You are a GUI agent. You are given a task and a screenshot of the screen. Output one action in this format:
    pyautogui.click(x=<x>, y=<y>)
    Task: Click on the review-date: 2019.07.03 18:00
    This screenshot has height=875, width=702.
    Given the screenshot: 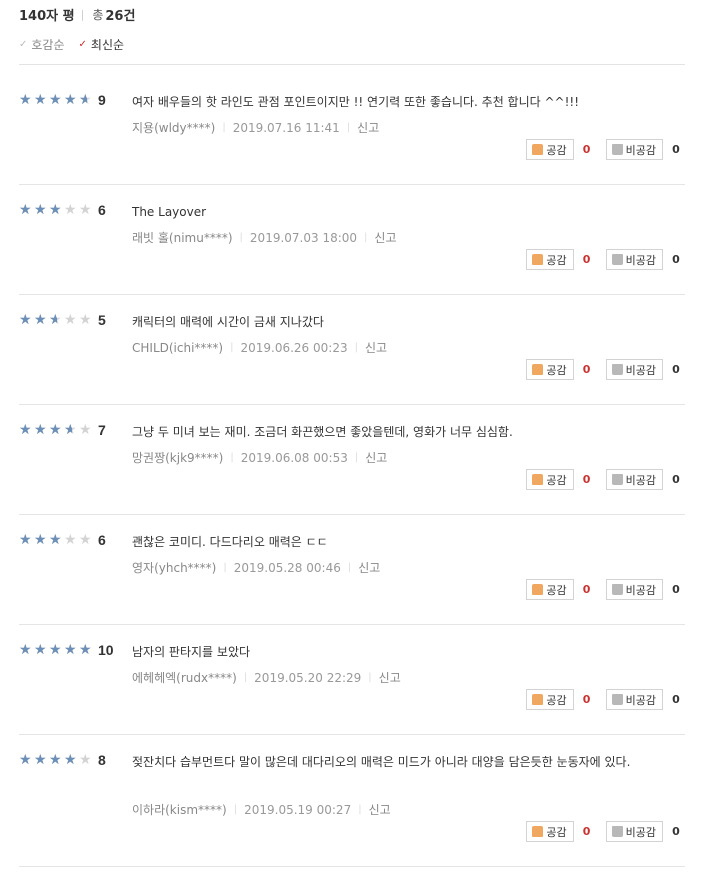 What is the action you would take?
    pyautogui.click(x=303, y=237)
    